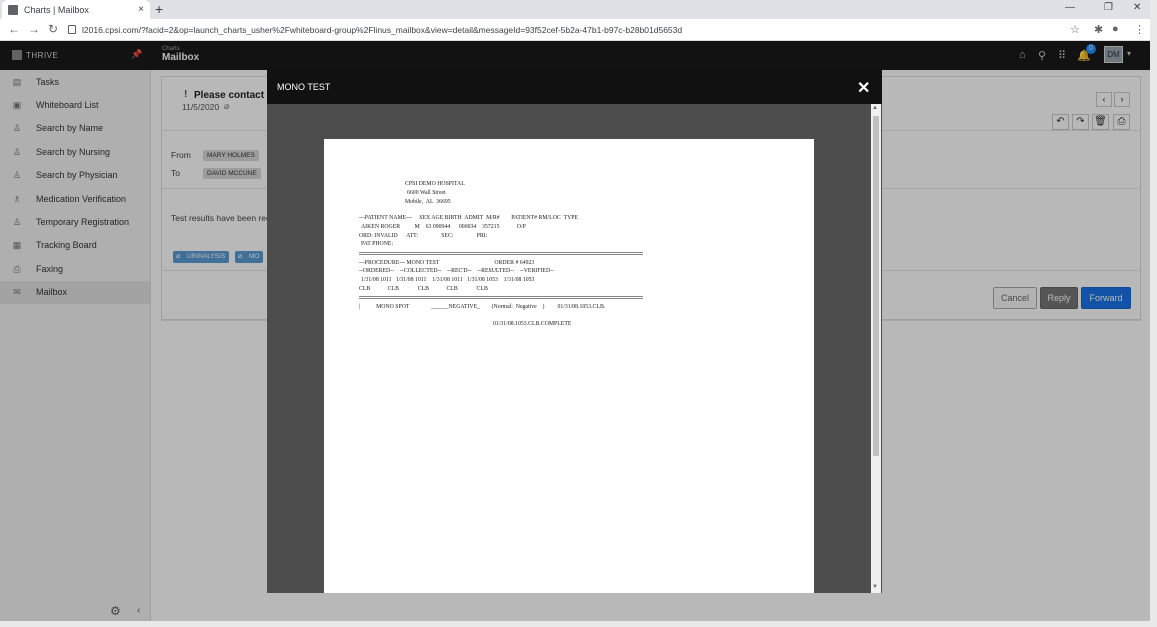 This screenshot has width=1157, height=627. What do you see at coordinates (578, 9) in the screenshot?
I see `browser-tab-bar: Charts | Mailbox × + — ❐ ✕` at bounding box center [578, 9].